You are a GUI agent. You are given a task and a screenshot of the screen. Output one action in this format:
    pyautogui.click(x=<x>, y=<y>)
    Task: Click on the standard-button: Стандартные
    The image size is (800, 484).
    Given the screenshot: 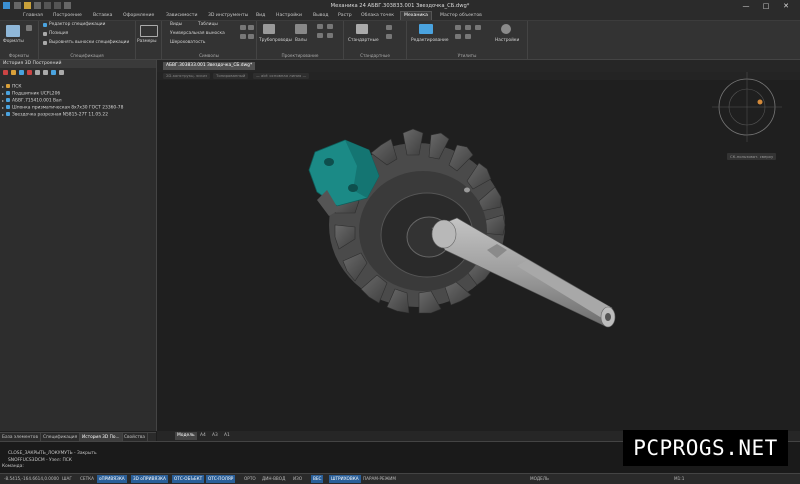 What is the action you would take?
    pyautogui.click(x=363, y=40)
    